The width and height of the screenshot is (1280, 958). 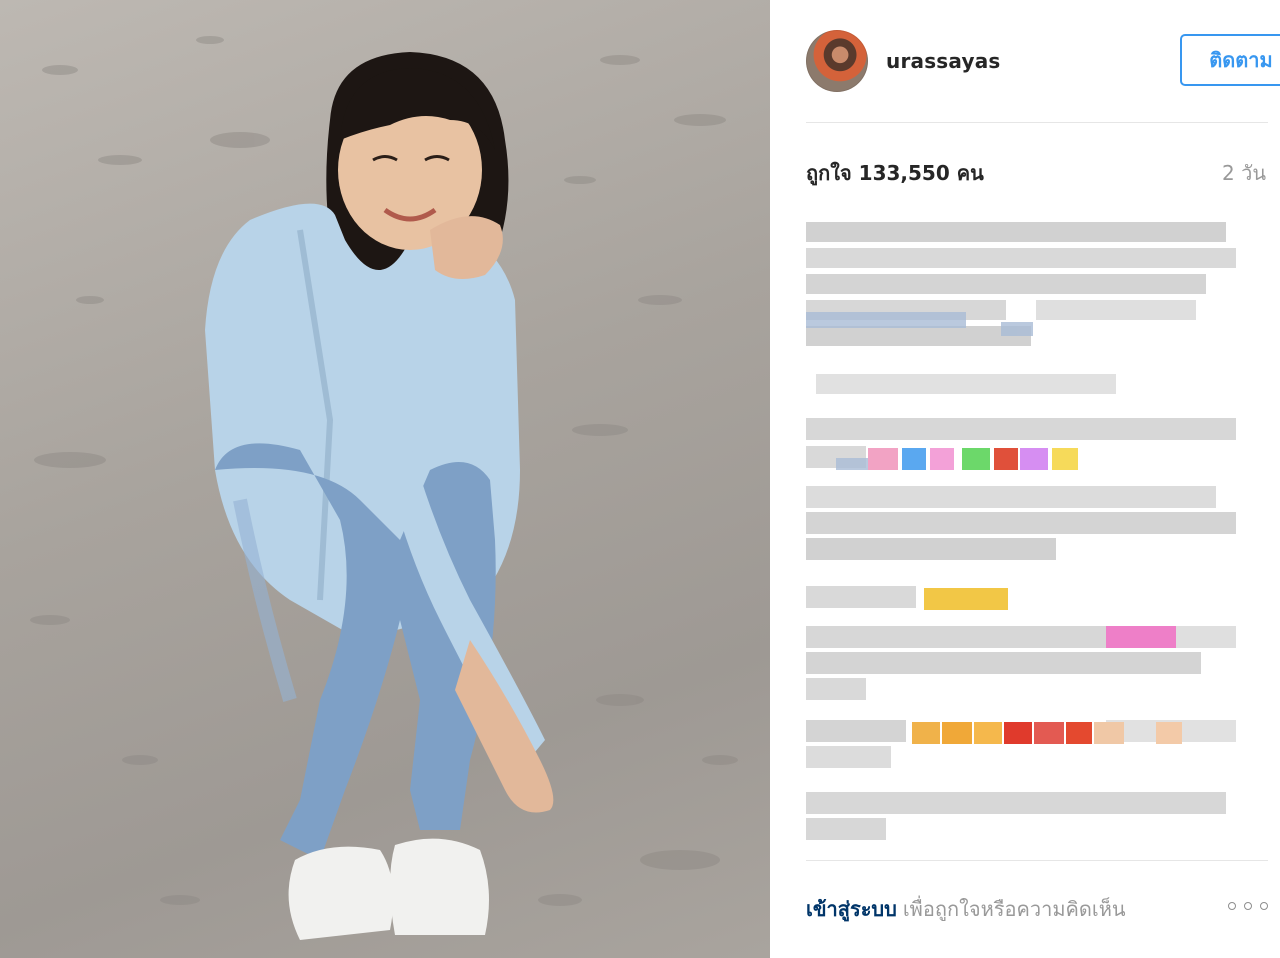 I want to click on post-header: urassayas ติดตาม, so click(x=1043, y=62).